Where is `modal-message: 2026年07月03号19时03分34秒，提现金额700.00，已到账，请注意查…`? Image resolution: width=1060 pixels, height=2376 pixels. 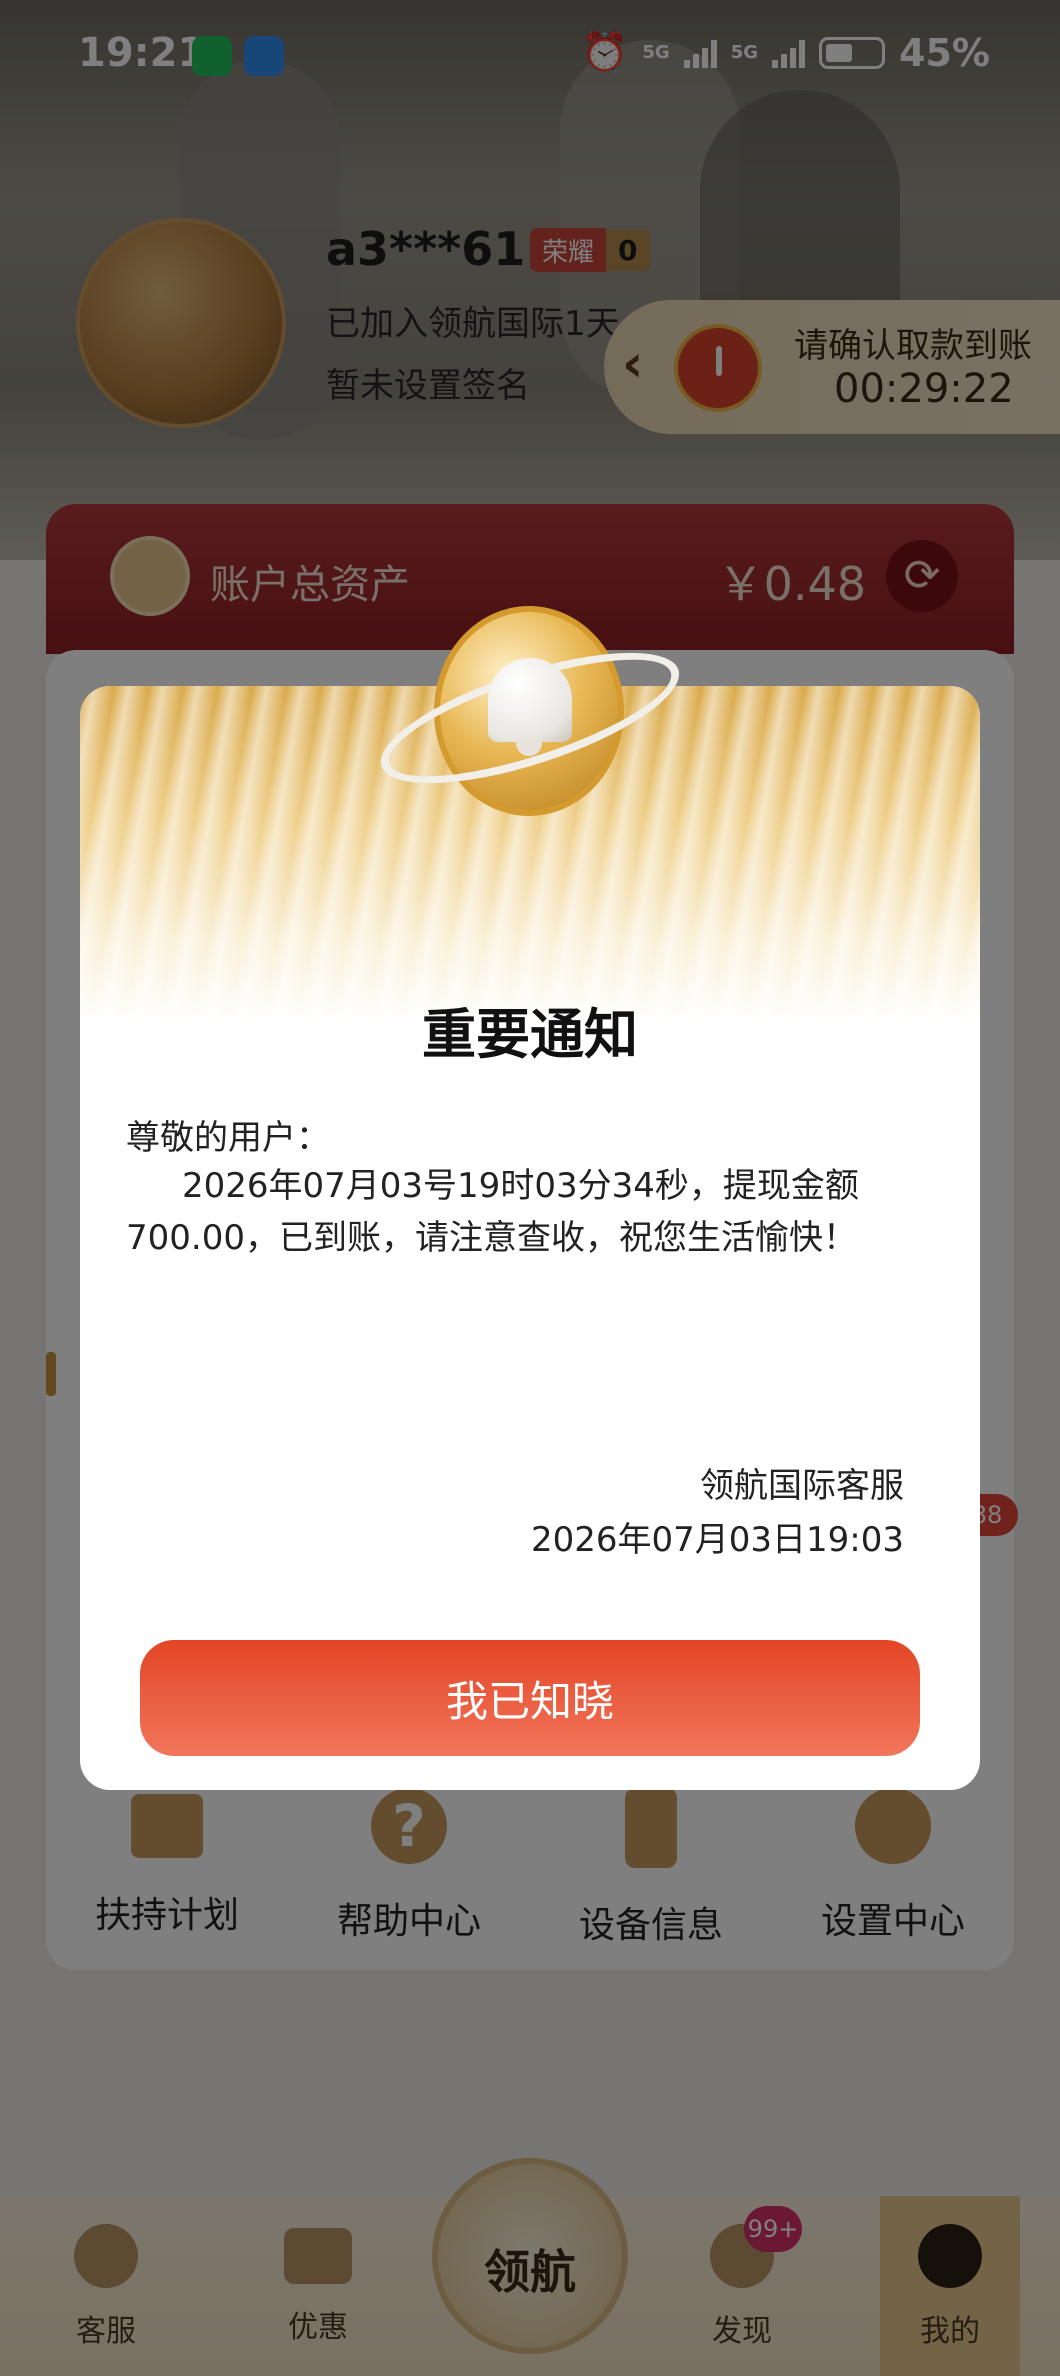 modal-message: 2026年07月03号19时03分34秒，提现金额700.00，已到账，请注意查… is located at coordinates (492, 1212).